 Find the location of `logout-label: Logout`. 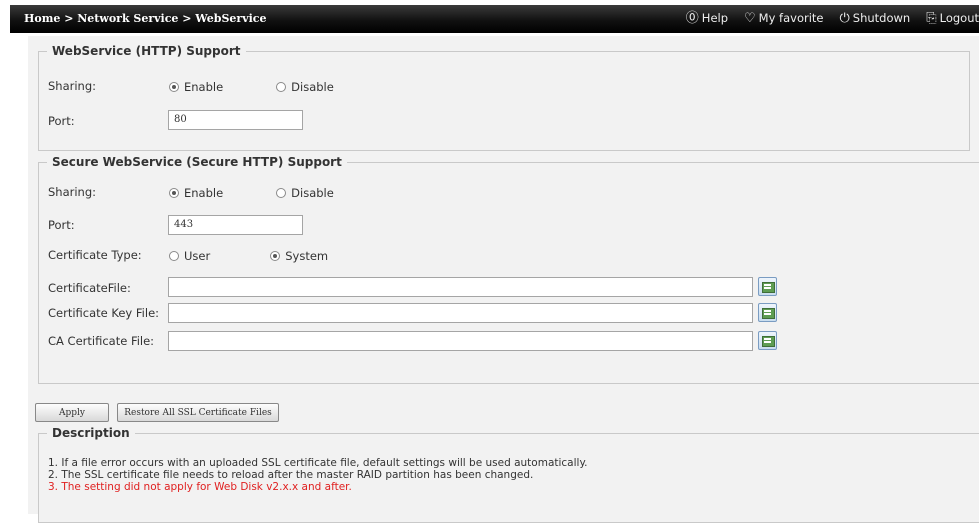

logout-label: Logout is located at coordinates (959, 18).